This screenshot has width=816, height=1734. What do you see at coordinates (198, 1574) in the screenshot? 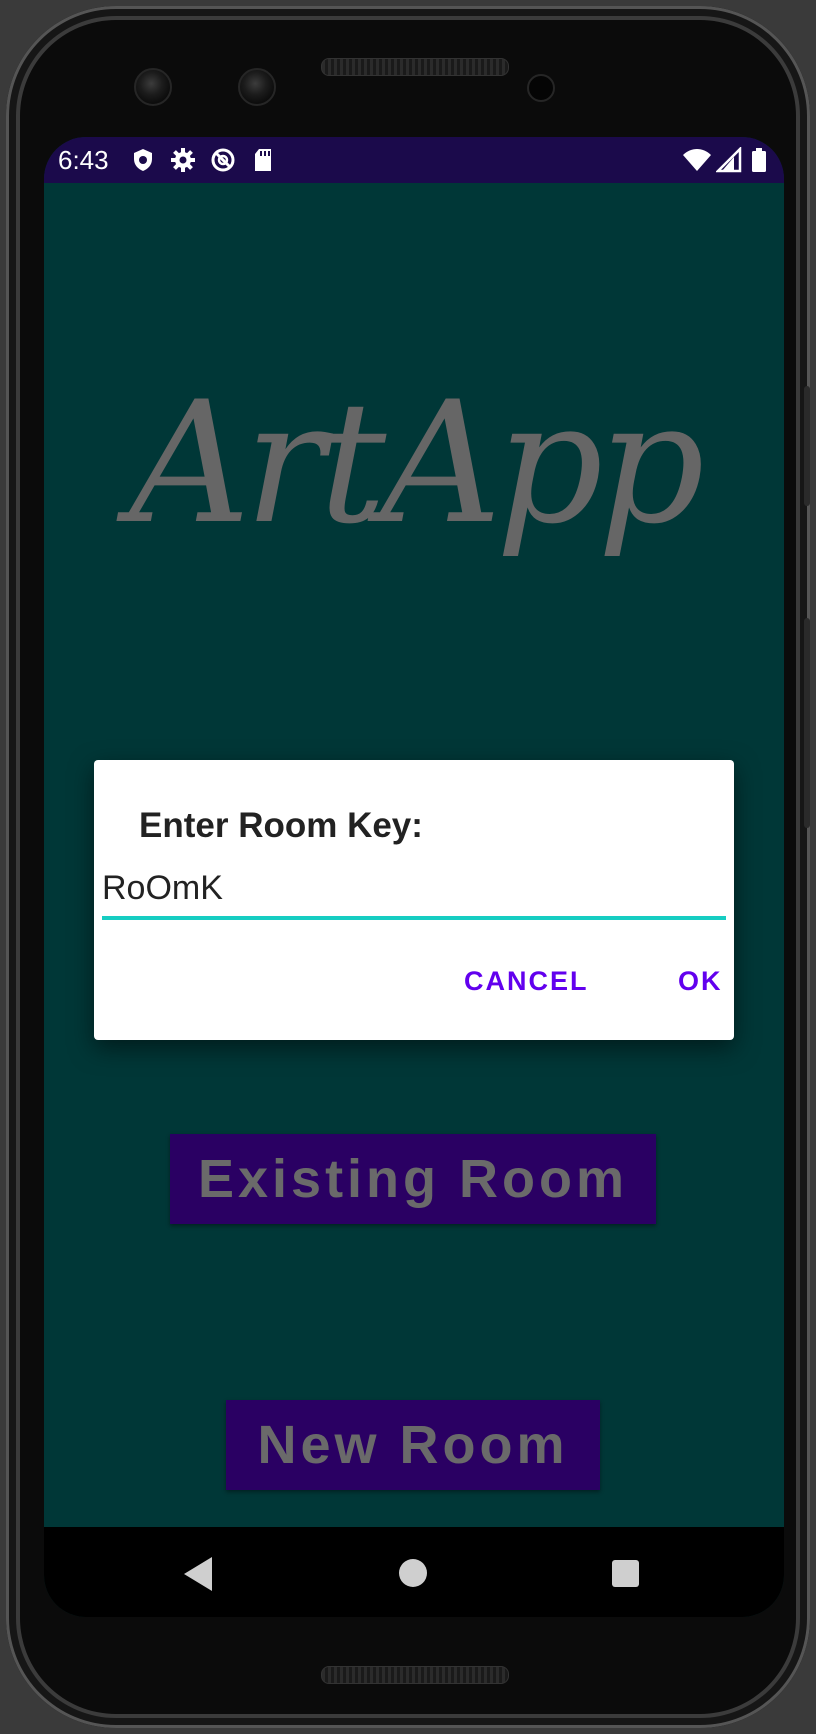
I see `back-icon` at bounding box center [198, 1574].